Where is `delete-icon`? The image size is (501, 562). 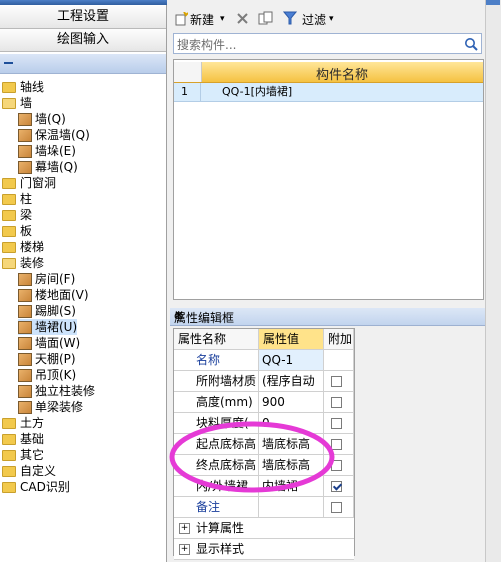 delete-icon is located at coordinates (242, 18).